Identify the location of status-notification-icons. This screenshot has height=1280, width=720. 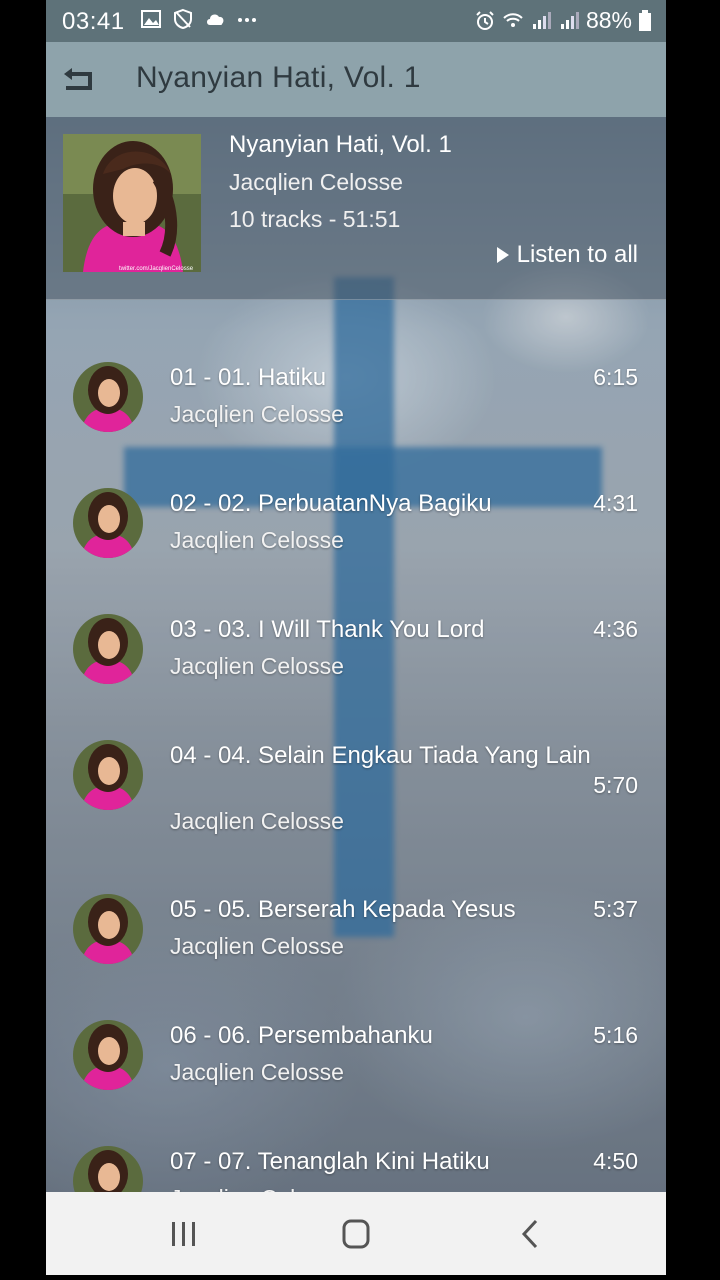
(199, 19).